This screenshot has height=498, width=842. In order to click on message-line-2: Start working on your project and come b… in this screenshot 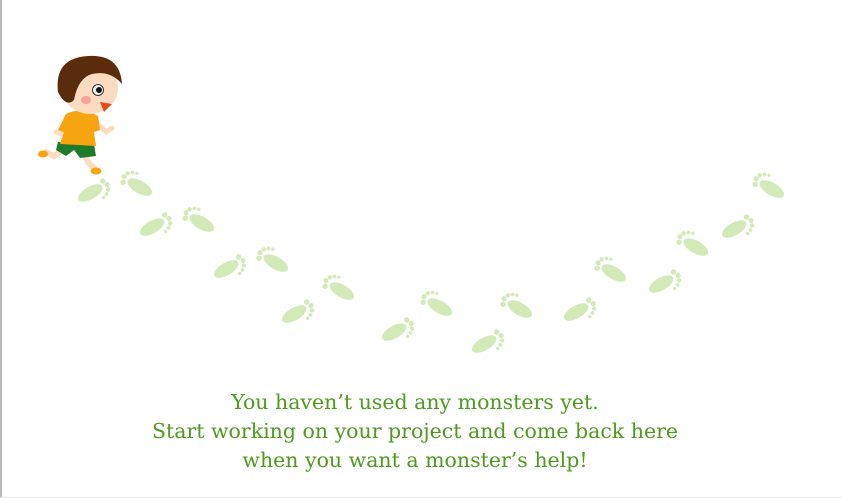, I will do `click(415, 431)`.